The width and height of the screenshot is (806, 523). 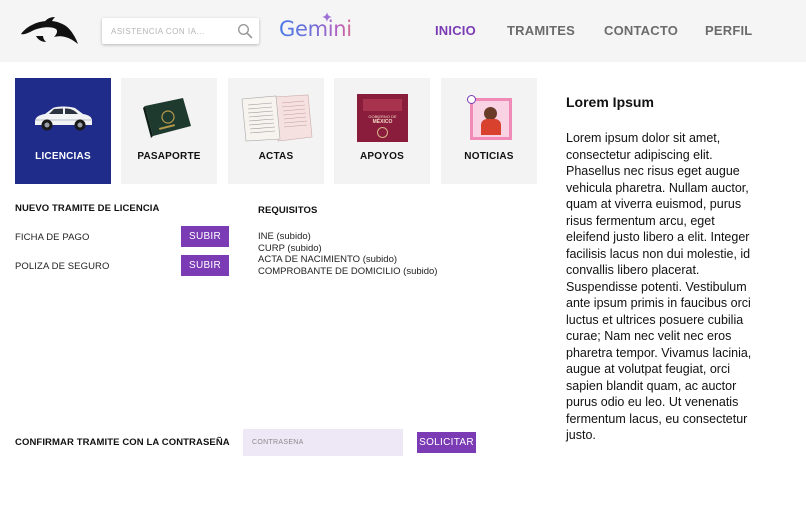 I want to click on poster-seal, so click(x=382, y=132).